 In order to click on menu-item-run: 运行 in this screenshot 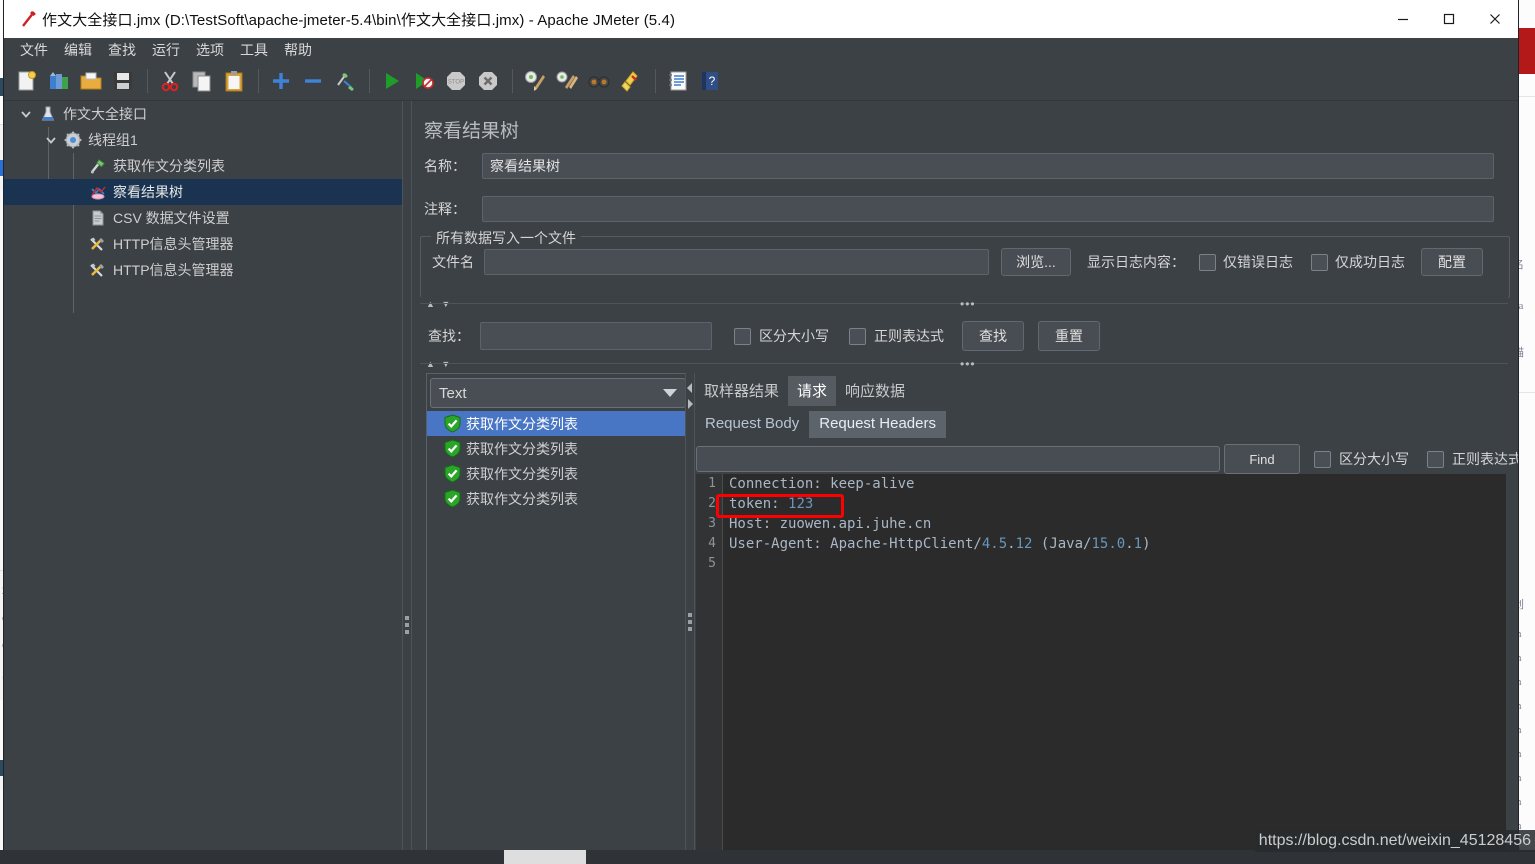, I will do `click(166, 50)`.